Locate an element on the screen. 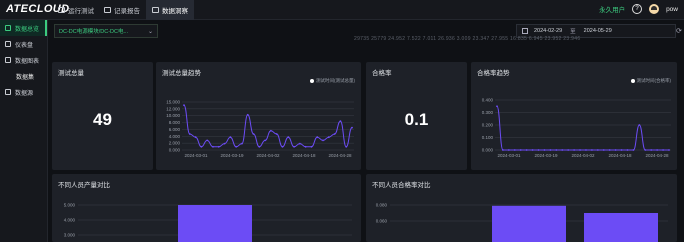  y-tick-label: 15.000 is located at coordinates (173, 102).